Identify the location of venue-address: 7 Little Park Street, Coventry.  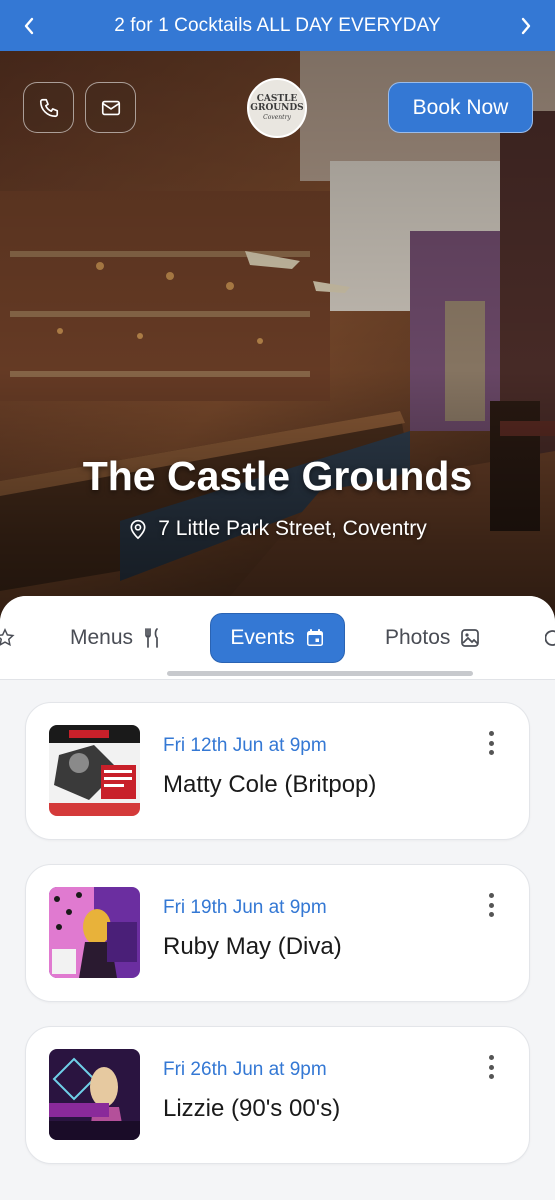
(277, 529).